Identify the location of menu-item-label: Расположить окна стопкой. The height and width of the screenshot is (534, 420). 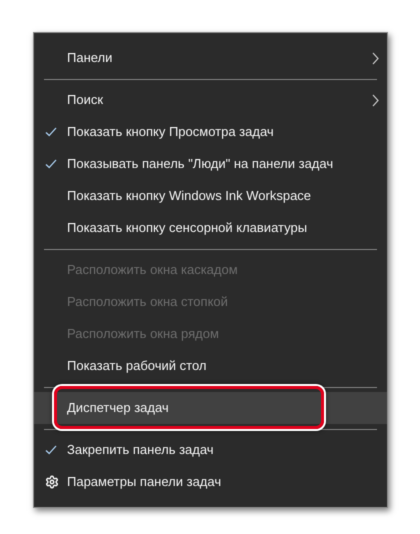
(148, 302).